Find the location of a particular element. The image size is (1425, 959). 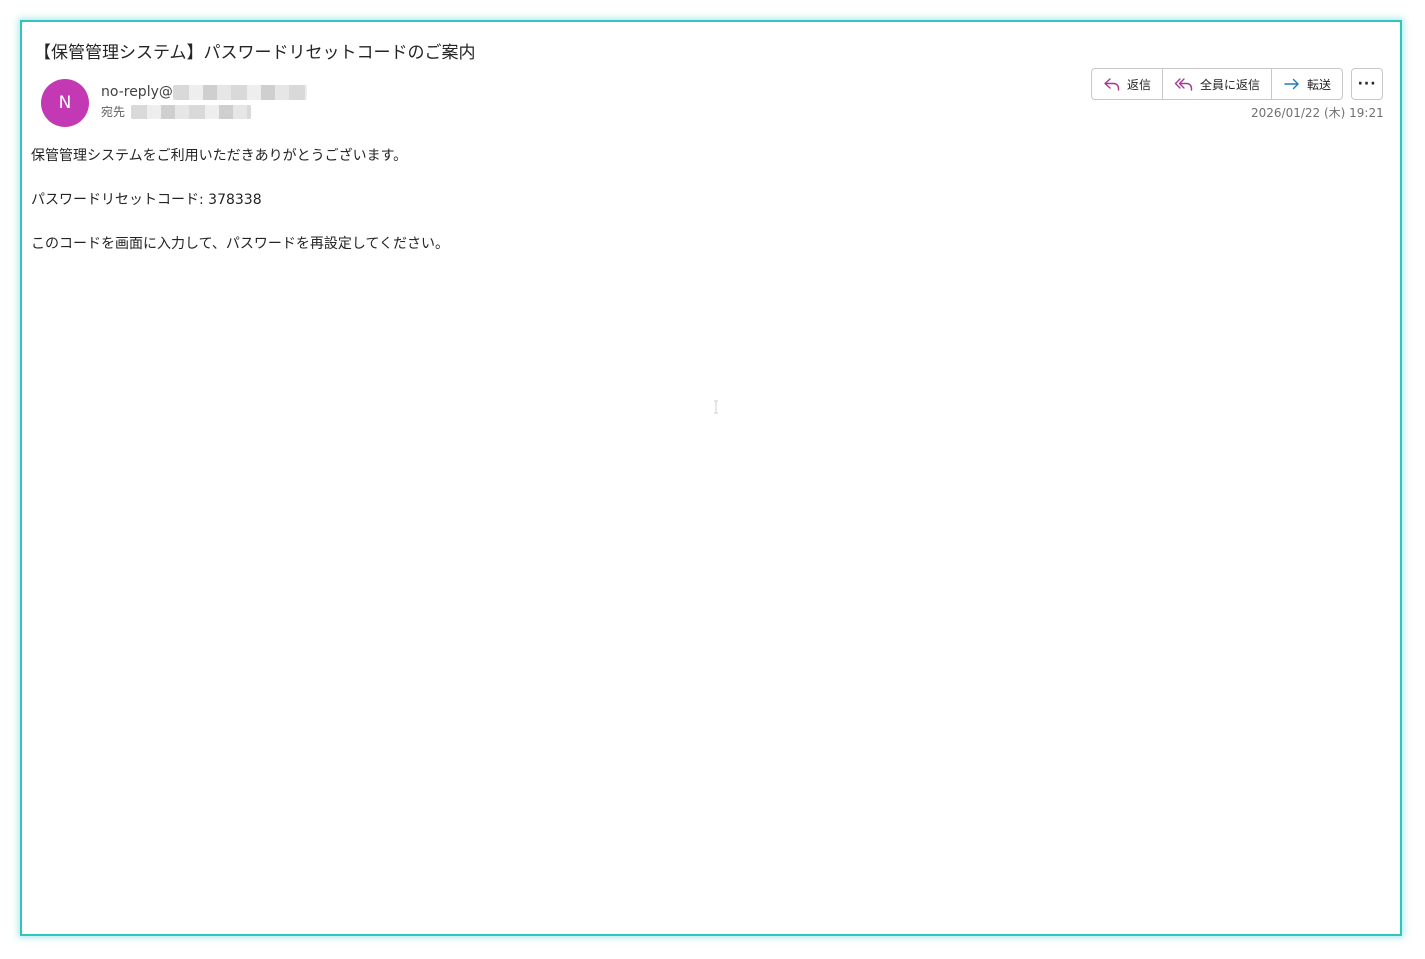

reply-all-button: 全員に返信 is located at coordinates (1218, 84).